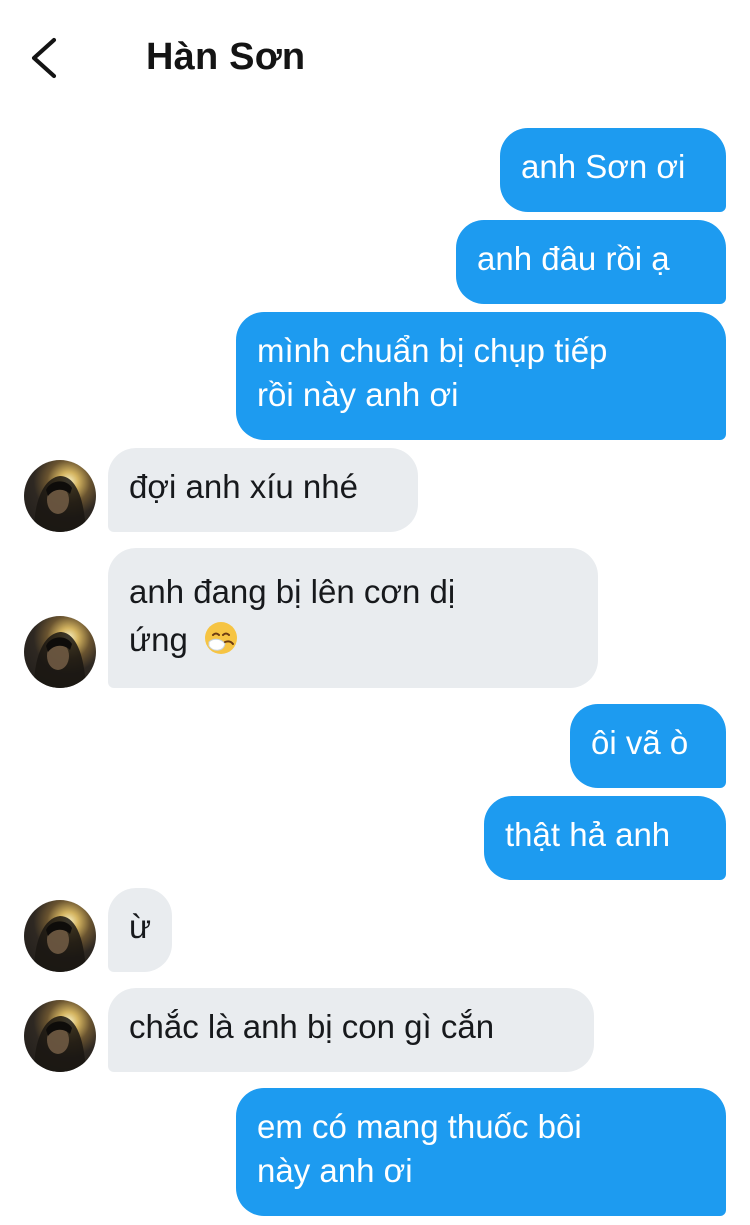 The width and height of the screenshot is (750, 1225). Describe the element at coordinates (358, 394) in the screenshot. I see `message-text-line: rồi này anh ơi` at that location.